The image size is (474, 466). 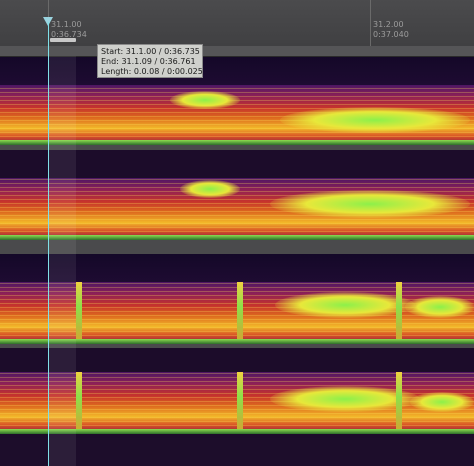 I want to click on selection-marker-icon, so click(x=63, y=40).